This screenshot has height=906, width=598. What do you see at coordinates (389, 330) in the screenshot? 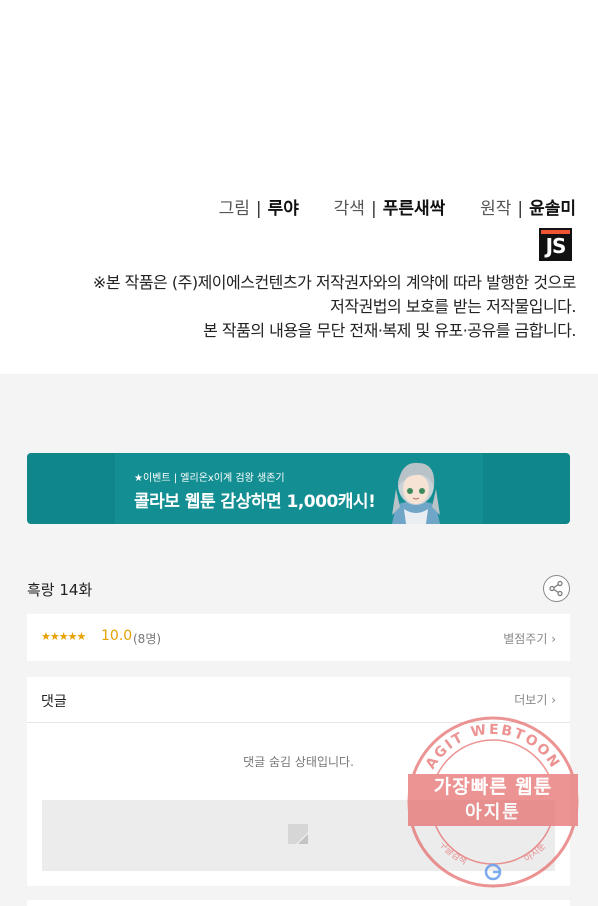
I see `copyright-line: 본 작품의 내용을 무단 전재·복제 및 유포·공유를 금합니다.` at bounding box center [389, 330].